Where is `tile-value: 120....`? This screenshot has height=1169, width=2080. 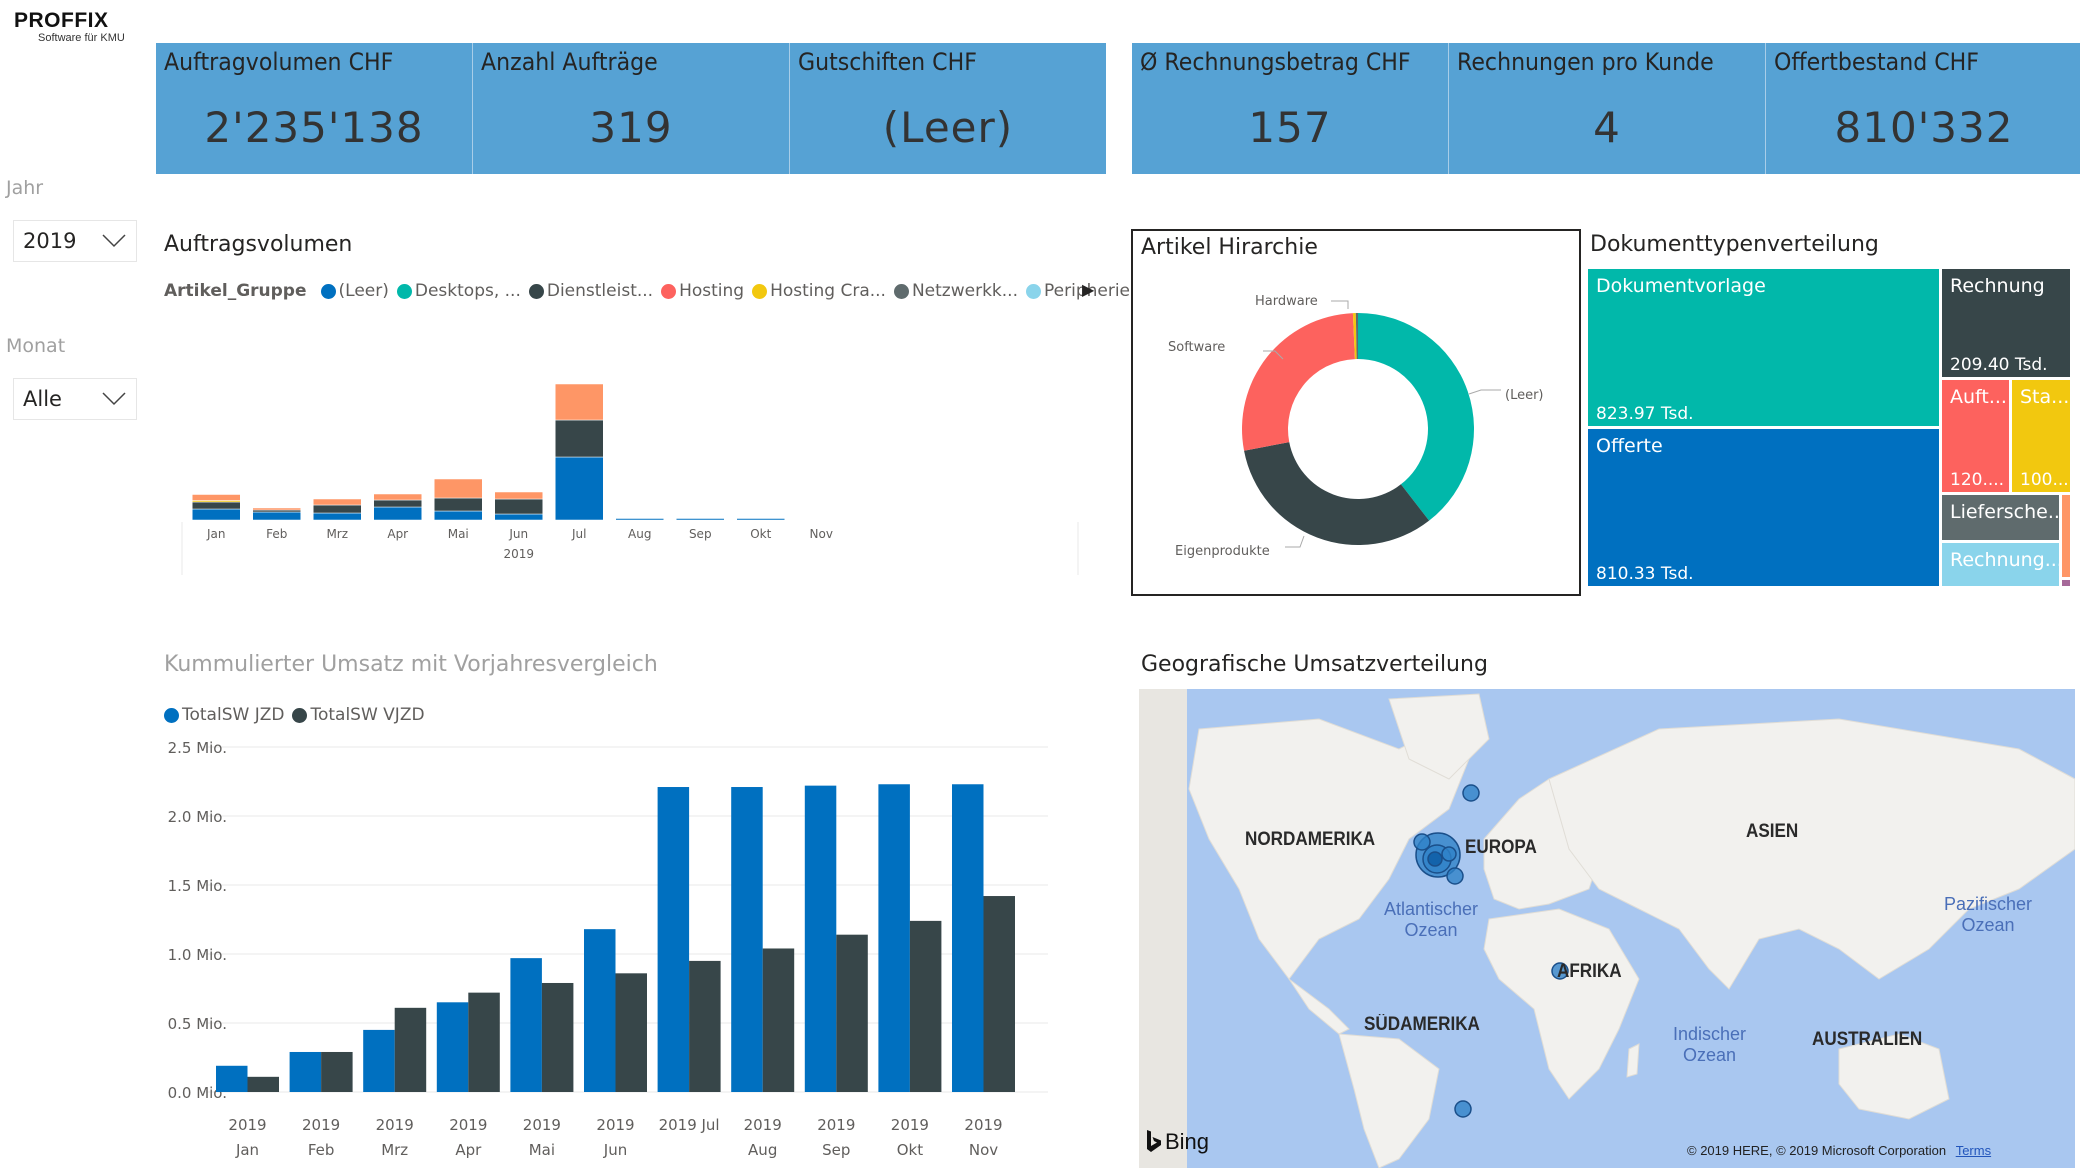 tile-value: 120.... is located at coordinates (1977, 480).